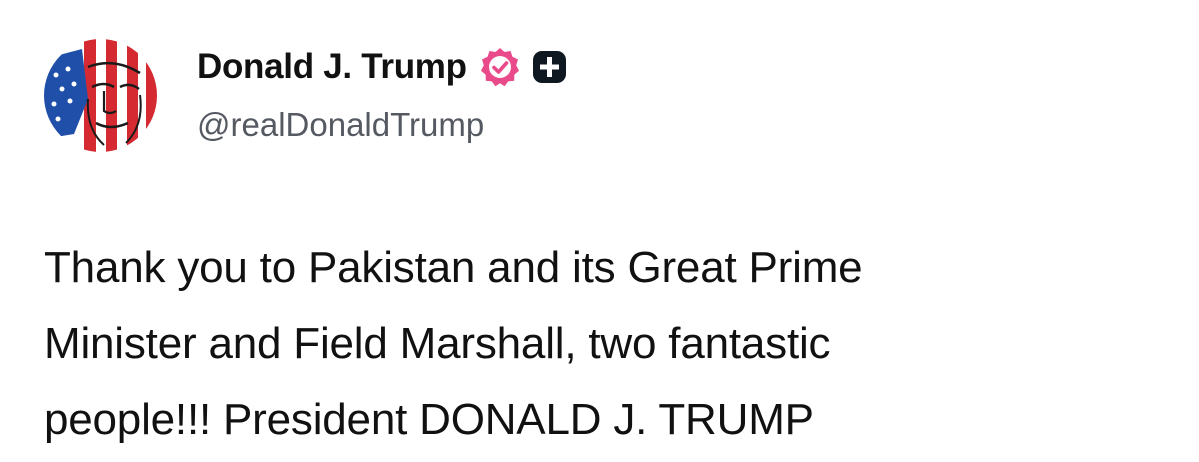 The height and width of the screenshot is (462, 1199). I want to click on author-name-row: Donald J. Trump, so click(383, 67).